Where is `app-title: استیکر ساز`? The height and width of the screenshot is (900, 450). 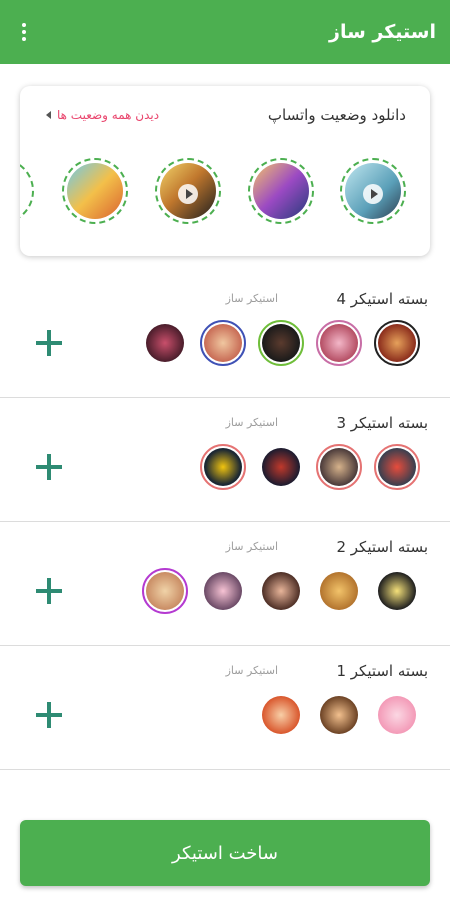 app-title: استیکر ساز is located at coordinates (382, 32).